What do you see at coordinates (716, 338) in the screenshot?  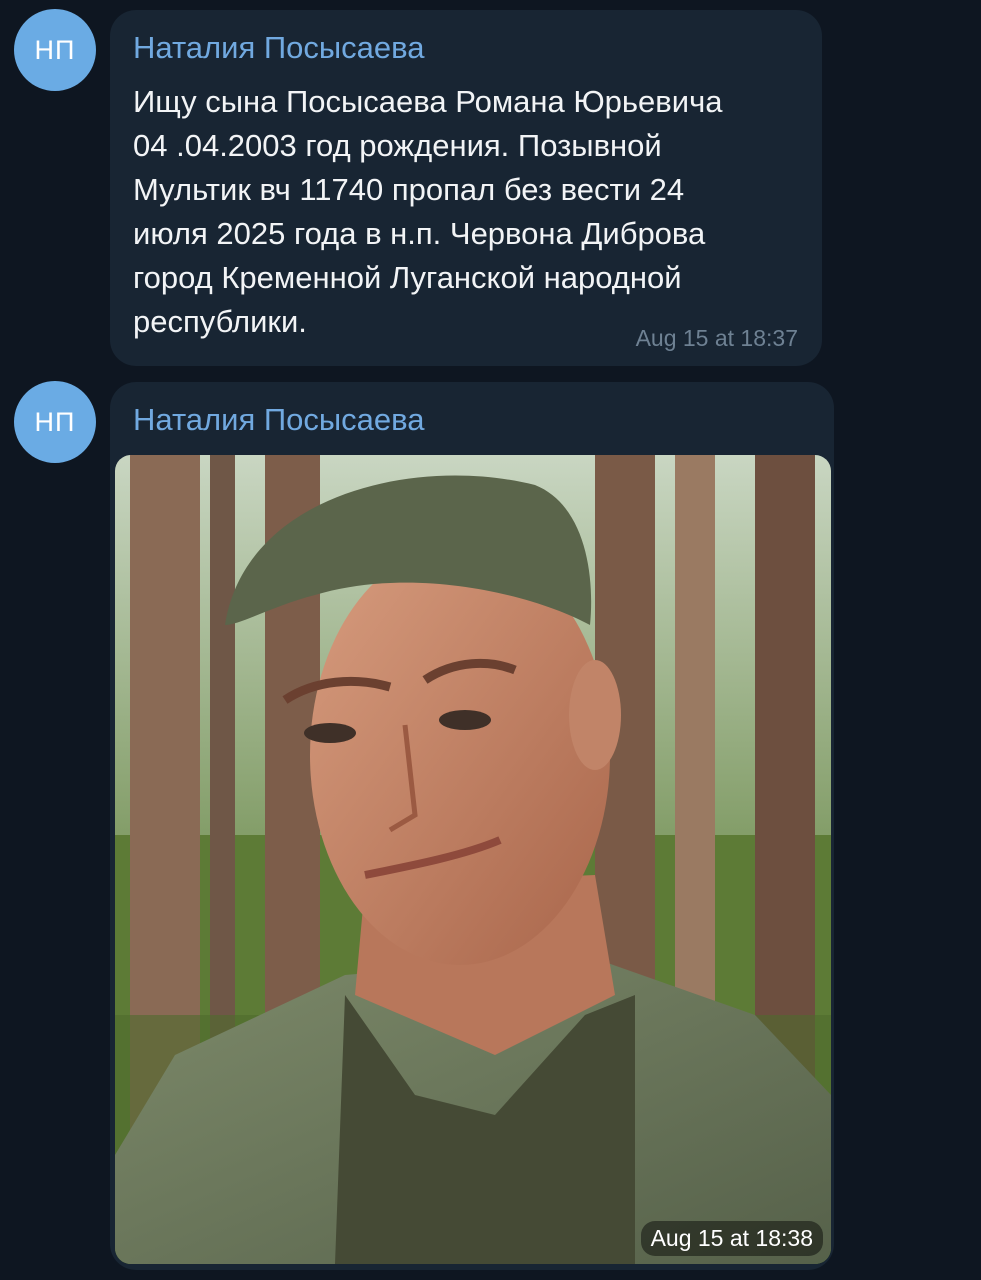 I see `message-timestamp: Aug 15 at 18:37` at bounding box center [716, 338].